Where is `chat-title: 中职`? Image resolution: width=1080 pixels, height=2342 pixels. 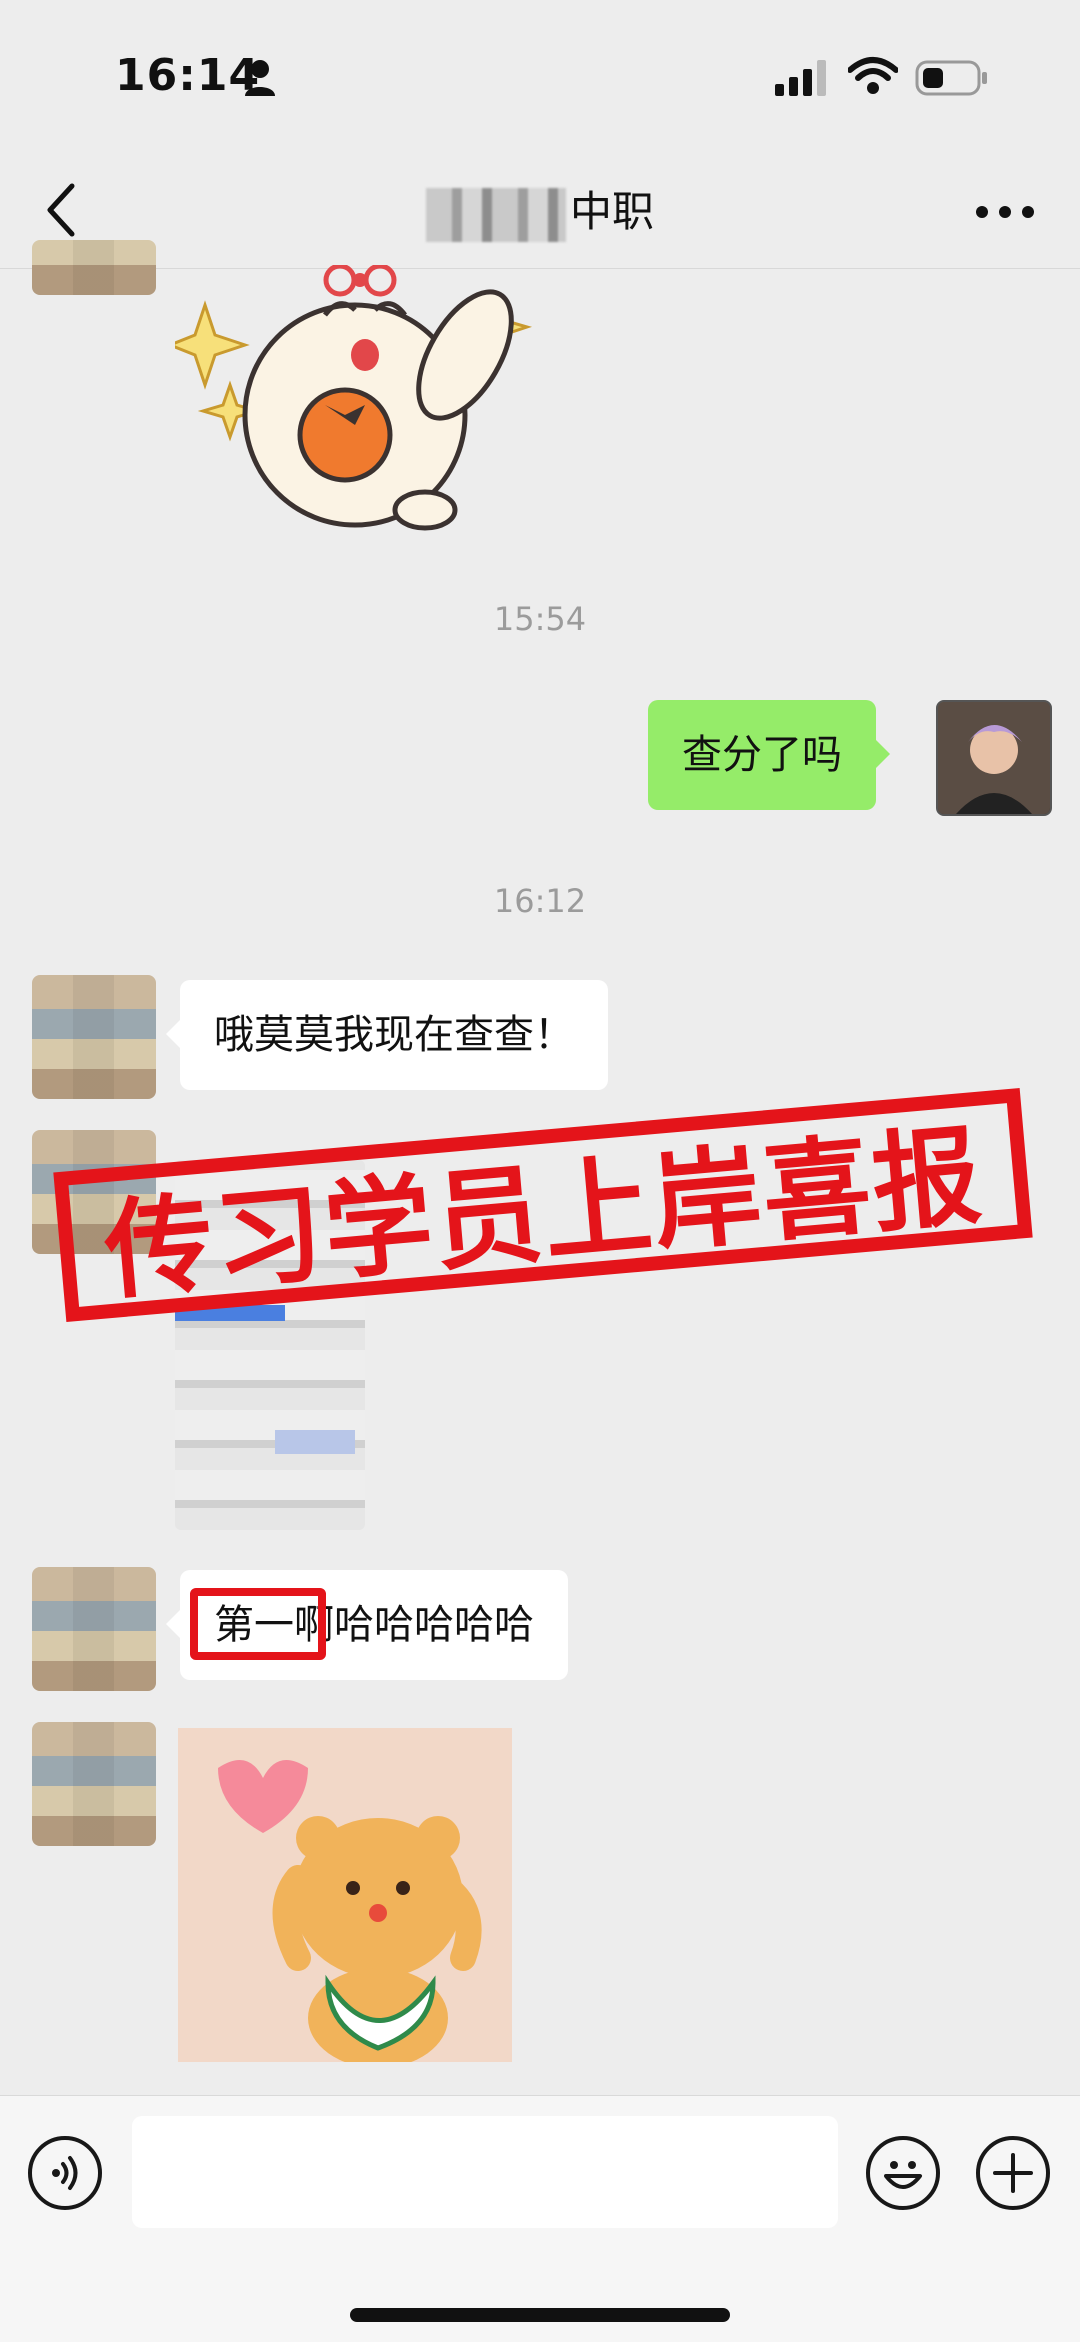
chat-title: 中职 is located at coordinates (540, 210).